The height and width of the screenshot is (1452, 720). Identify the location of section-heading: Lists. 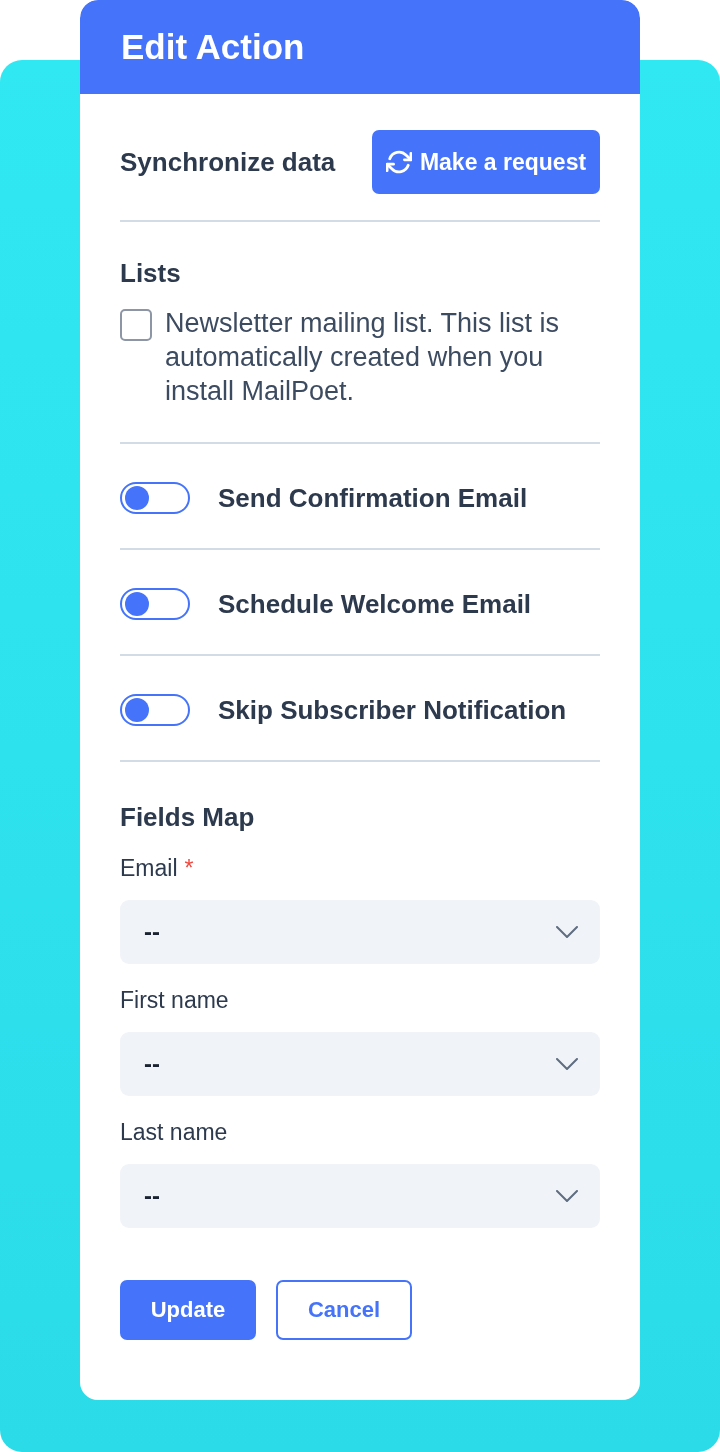
(151, 273).